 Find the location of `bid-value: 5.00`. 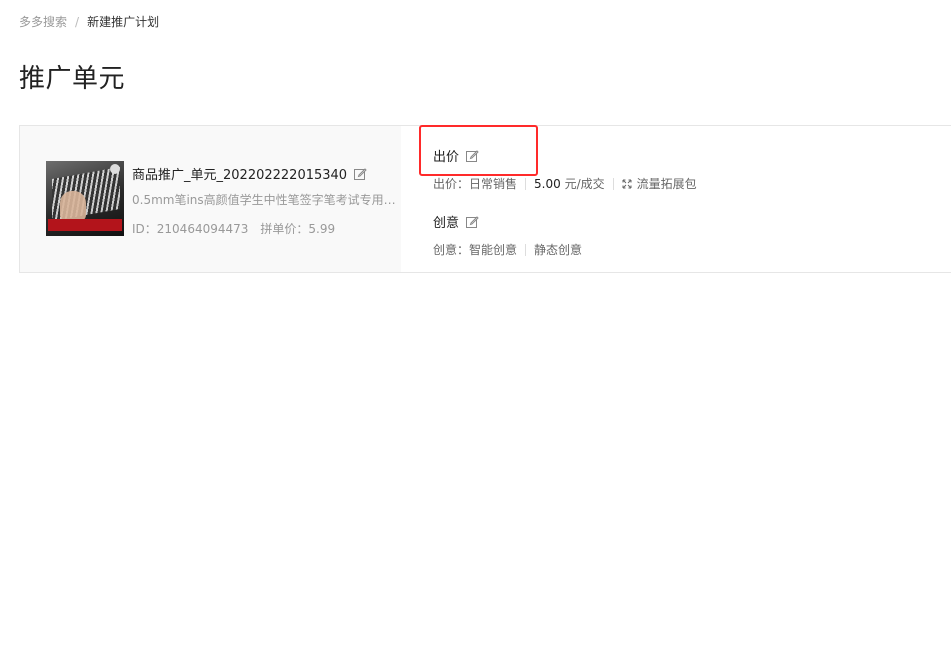

bid-value: 5.00 is located at coordinates (547, 183).